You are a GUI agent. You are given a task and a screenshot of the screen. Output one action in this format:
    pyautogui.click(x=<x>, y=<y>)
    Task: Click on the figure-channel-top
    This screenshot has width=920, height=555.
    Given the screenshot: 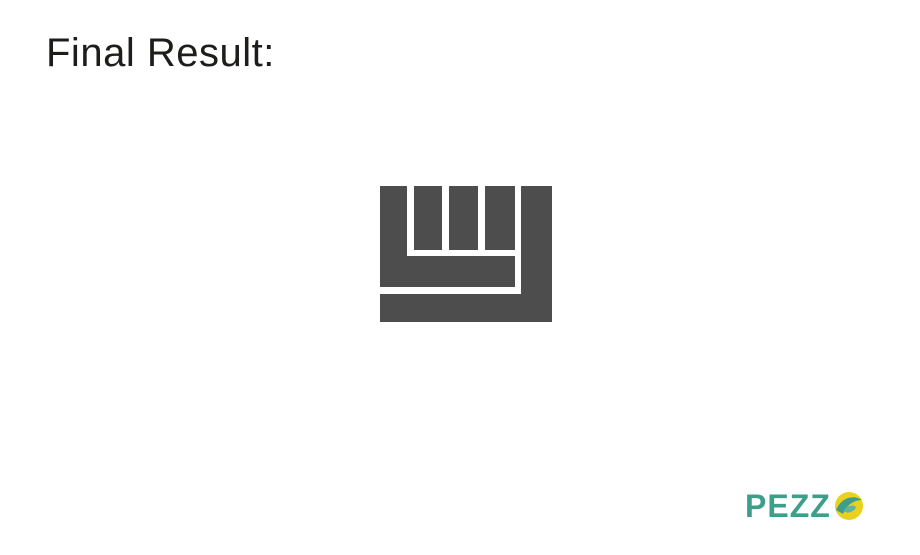 What is the action you would take?
    pyautogui.click(x=461, y=253)
    